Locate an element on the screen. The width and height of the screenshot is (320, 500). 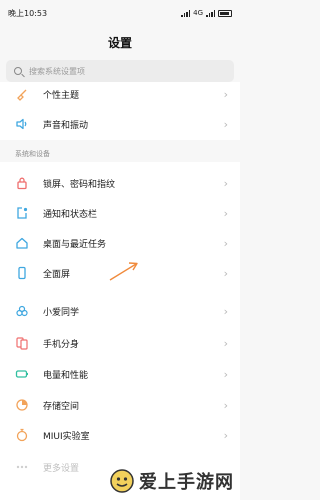
settings-item-theme: 个性主题 › is located at coordinates (120, 95).